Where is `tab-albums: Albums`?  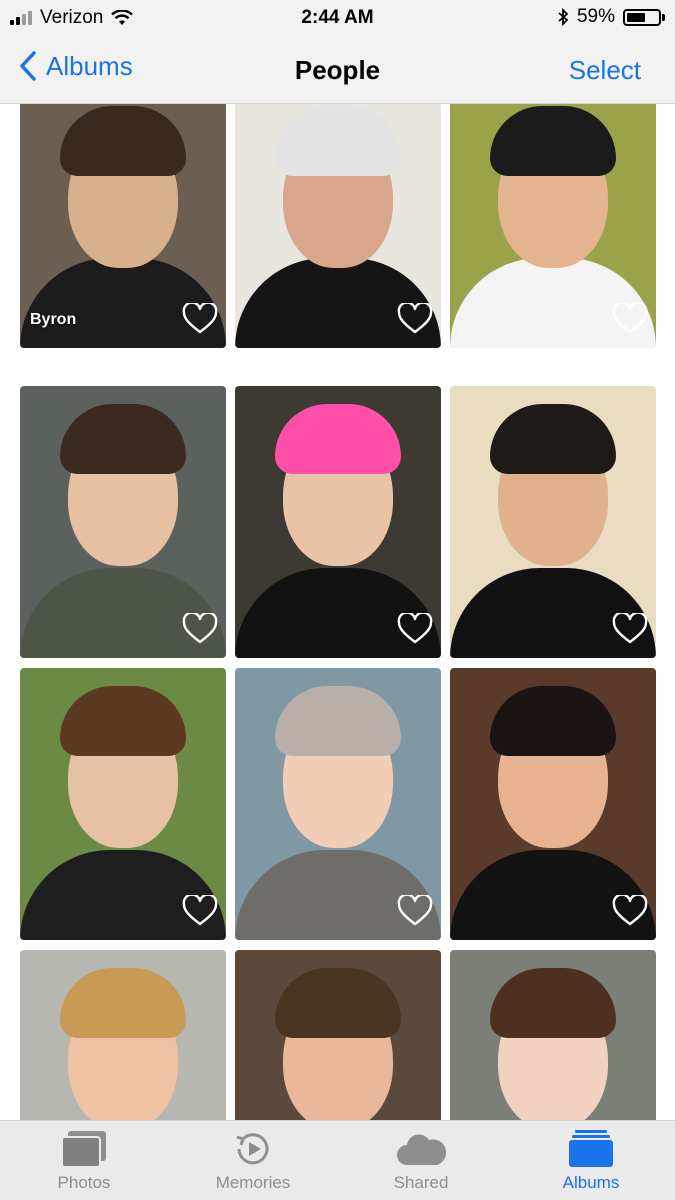
tab-albums: Albums is located at coordinates (591, 1161).